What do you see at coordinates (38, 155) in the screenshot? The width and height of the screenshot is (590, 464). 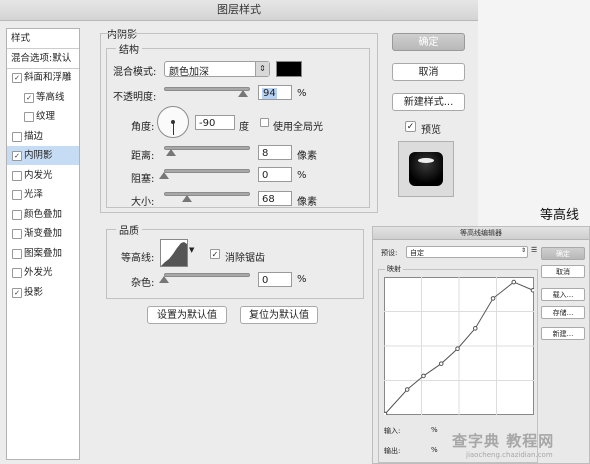 I see `style-list-label: 内阴影` at bounding box center [38, 155].